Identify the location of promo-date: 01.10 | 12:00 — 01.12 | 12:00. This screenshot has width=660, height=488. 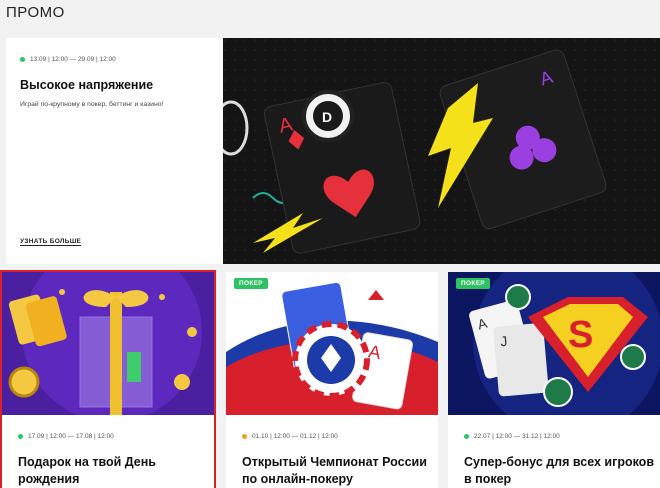
(290, 436).